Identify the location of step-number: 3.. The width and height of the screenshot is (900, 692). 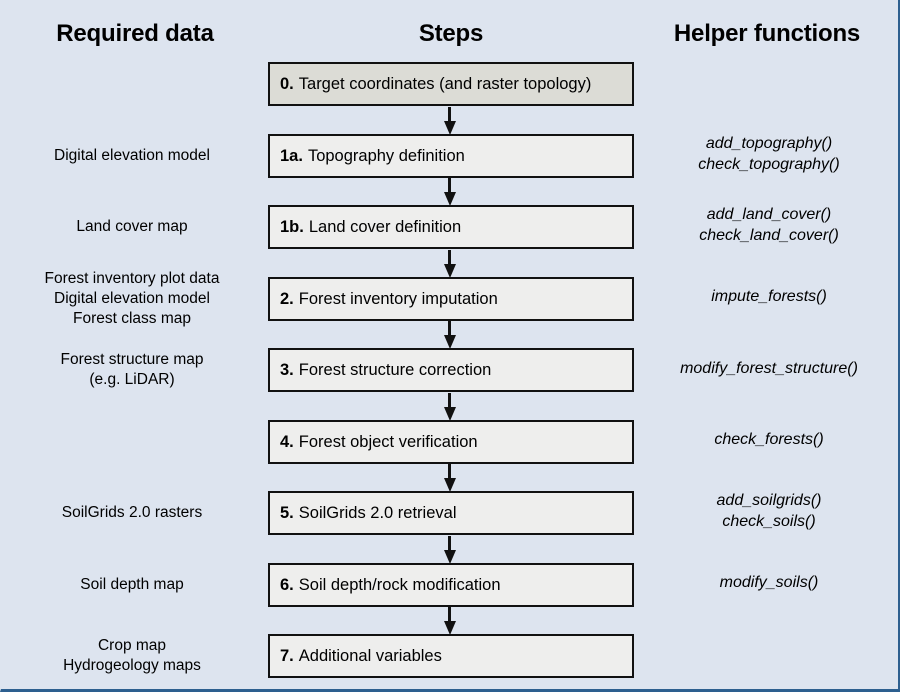
(287, 370).